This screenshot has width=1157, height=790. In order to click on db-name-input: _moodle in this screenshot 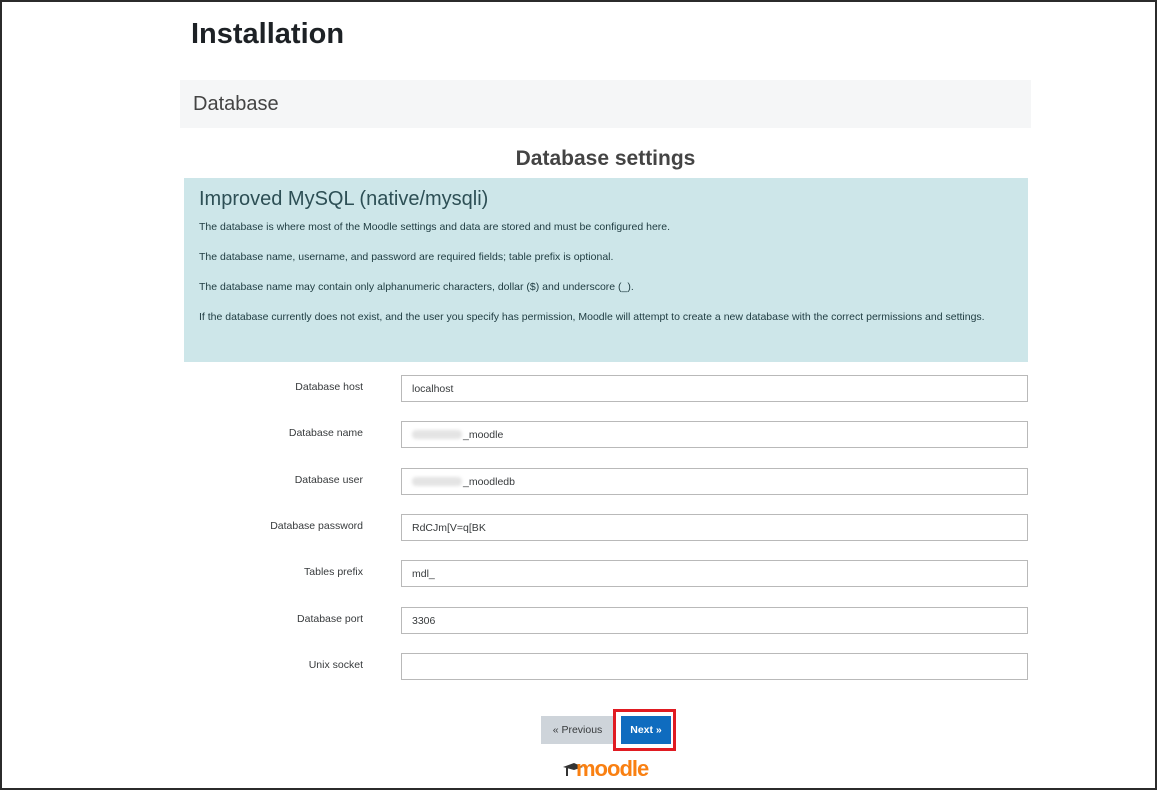, I will do `click(714, 434)`.